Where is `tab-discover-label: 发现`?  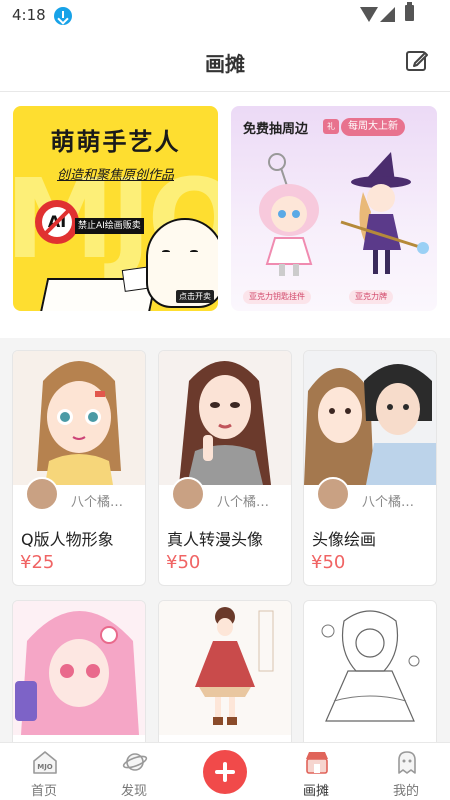
tab-discover-label: 发现 is located at coordinates (133, 791).